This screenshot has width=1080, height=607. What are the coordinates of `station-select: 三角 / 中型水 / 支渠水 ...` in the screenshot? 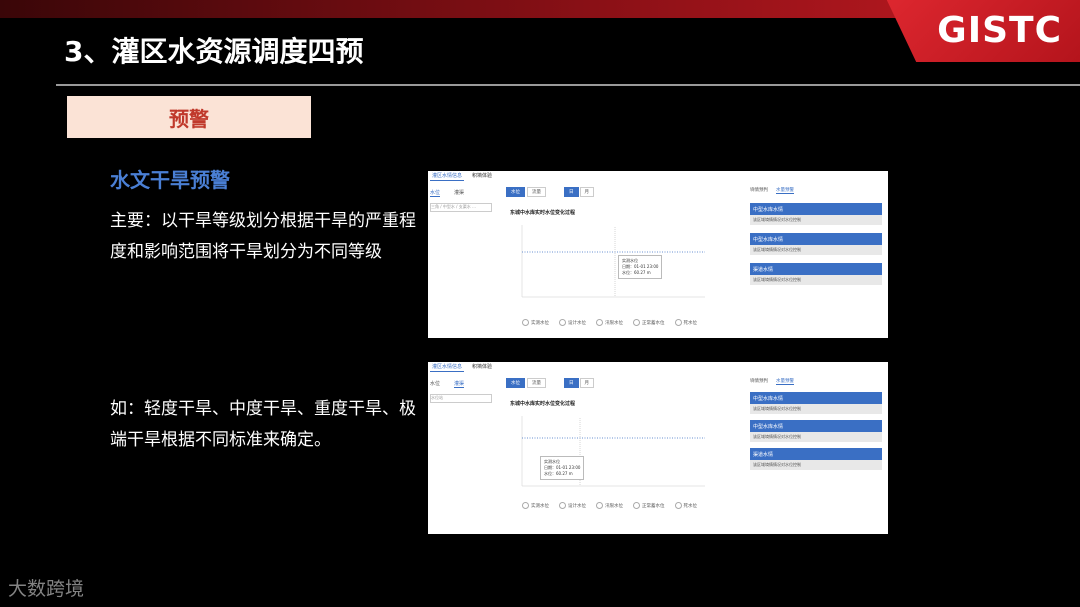 It's located at (461, 207).